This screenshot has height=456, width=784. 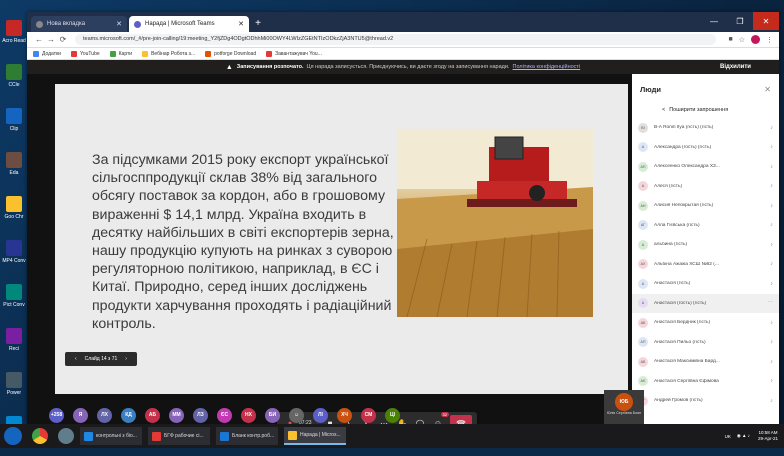 I want to click on participant-row: АЄ Анастасія Сергіївна Єфімова ♪, so click(x=705, y=382).